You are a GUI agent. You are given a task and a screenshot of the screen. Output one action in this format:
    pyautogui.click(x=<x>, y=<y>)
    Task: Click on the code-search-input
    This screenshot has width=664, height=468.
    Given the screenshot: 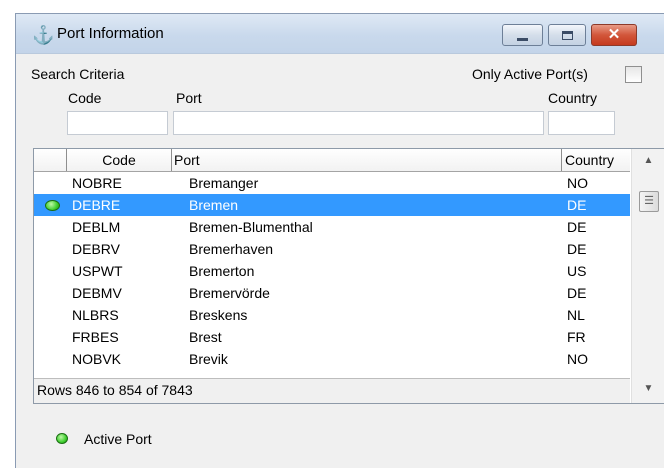 What is the action you would take?
    pyautogui.click(x=117, y=123)
    